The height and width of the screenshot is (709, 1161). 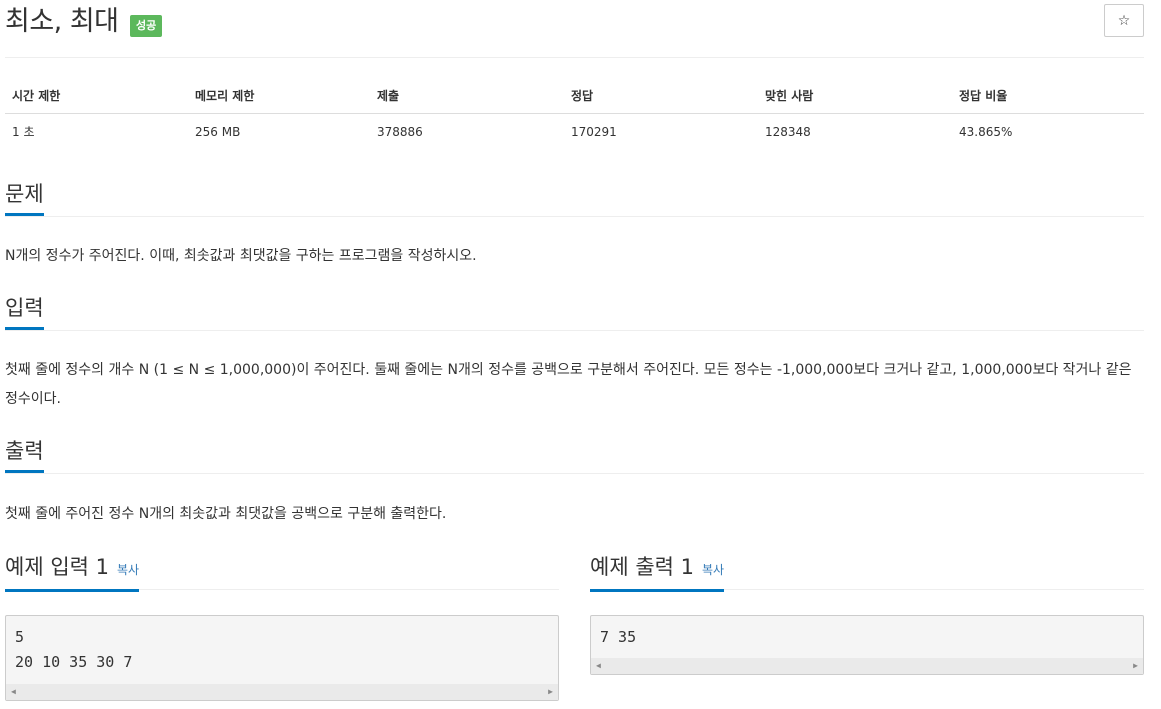 I want to click on sample-output-heading-wrap: 예제 출력 1 복사, so click(x=657, y=572).